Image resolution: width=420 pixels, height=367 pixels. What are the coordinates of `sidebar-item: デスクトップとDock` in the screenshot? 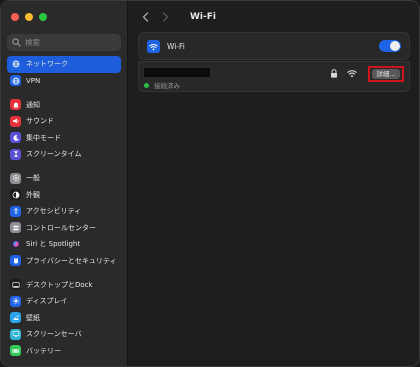 It's located at (64, 285).